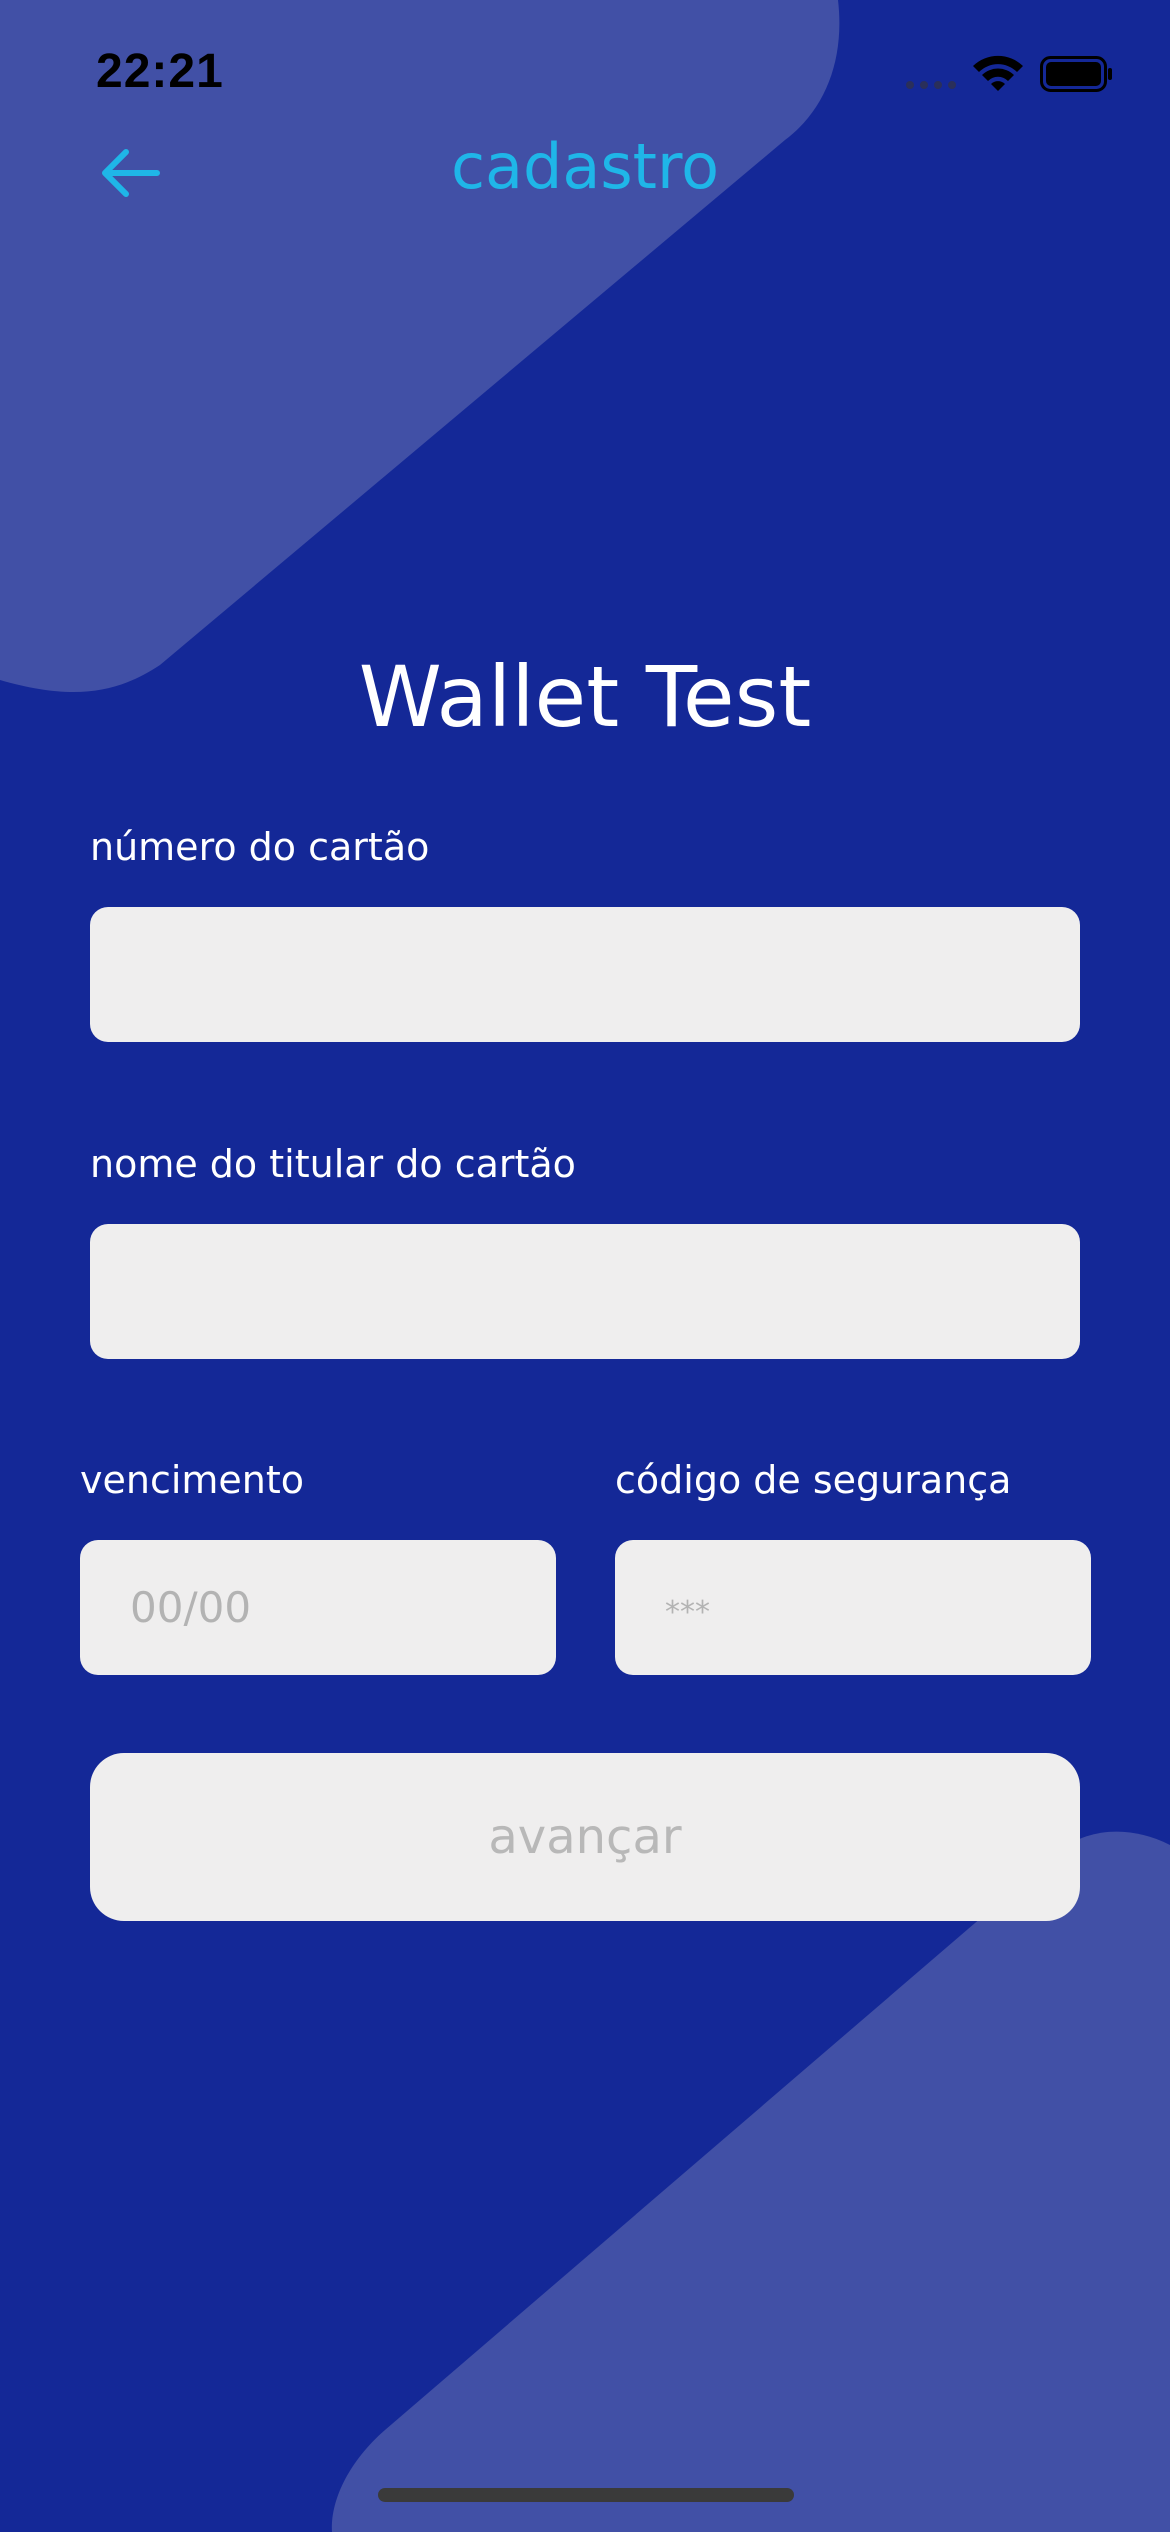  Describe the element at coordinates (585, 697) in the screenshot. I see `app-title: Wallet Test` at that location.